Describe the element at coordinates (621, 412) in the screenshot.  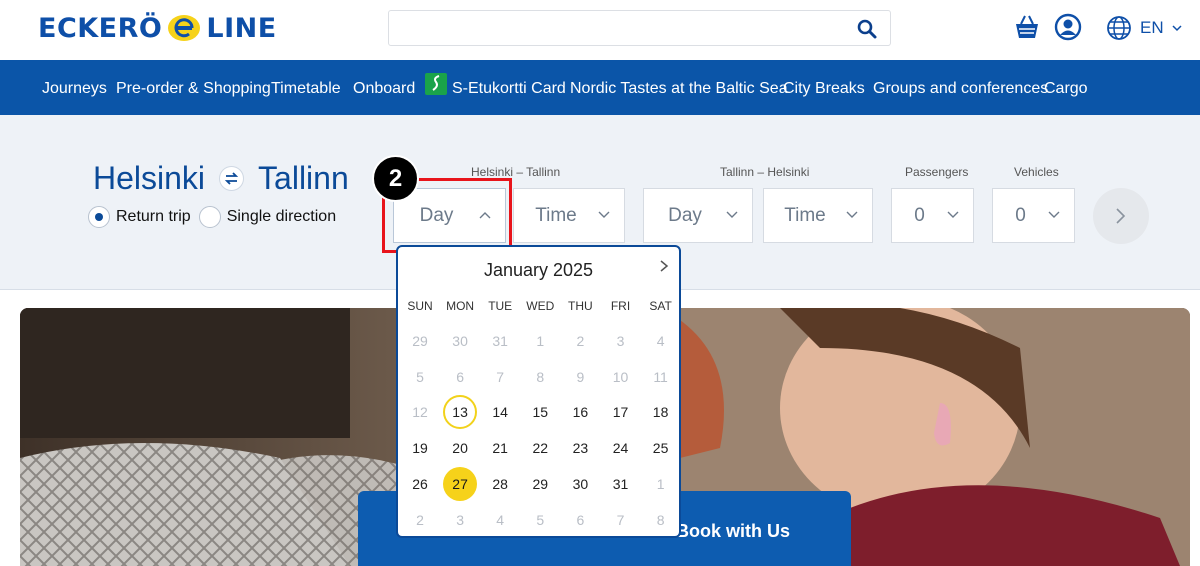
I see `calendar-day: 17` at that location.